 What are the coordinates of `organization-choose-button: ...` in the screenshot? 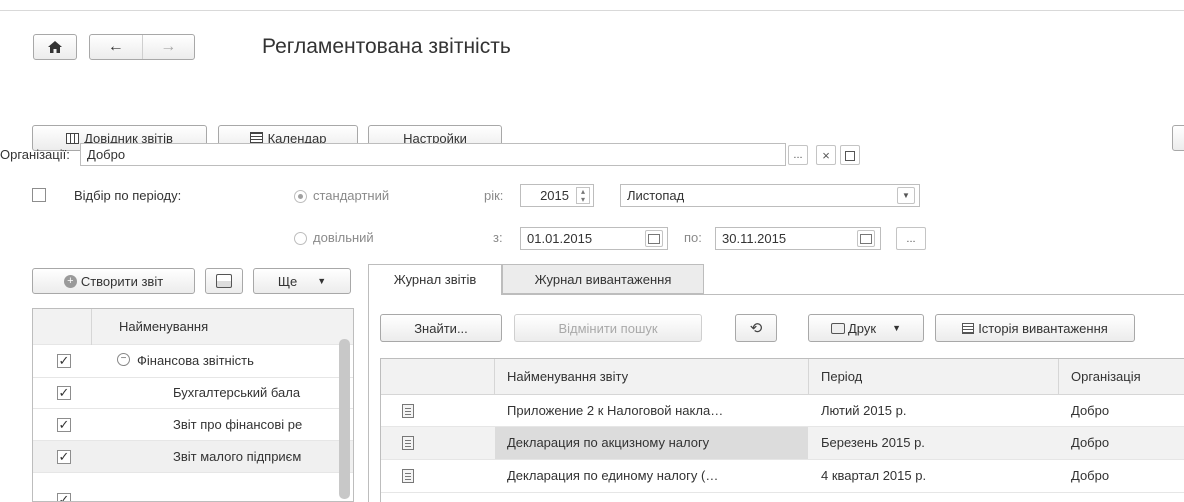 It's located at (798, 155).